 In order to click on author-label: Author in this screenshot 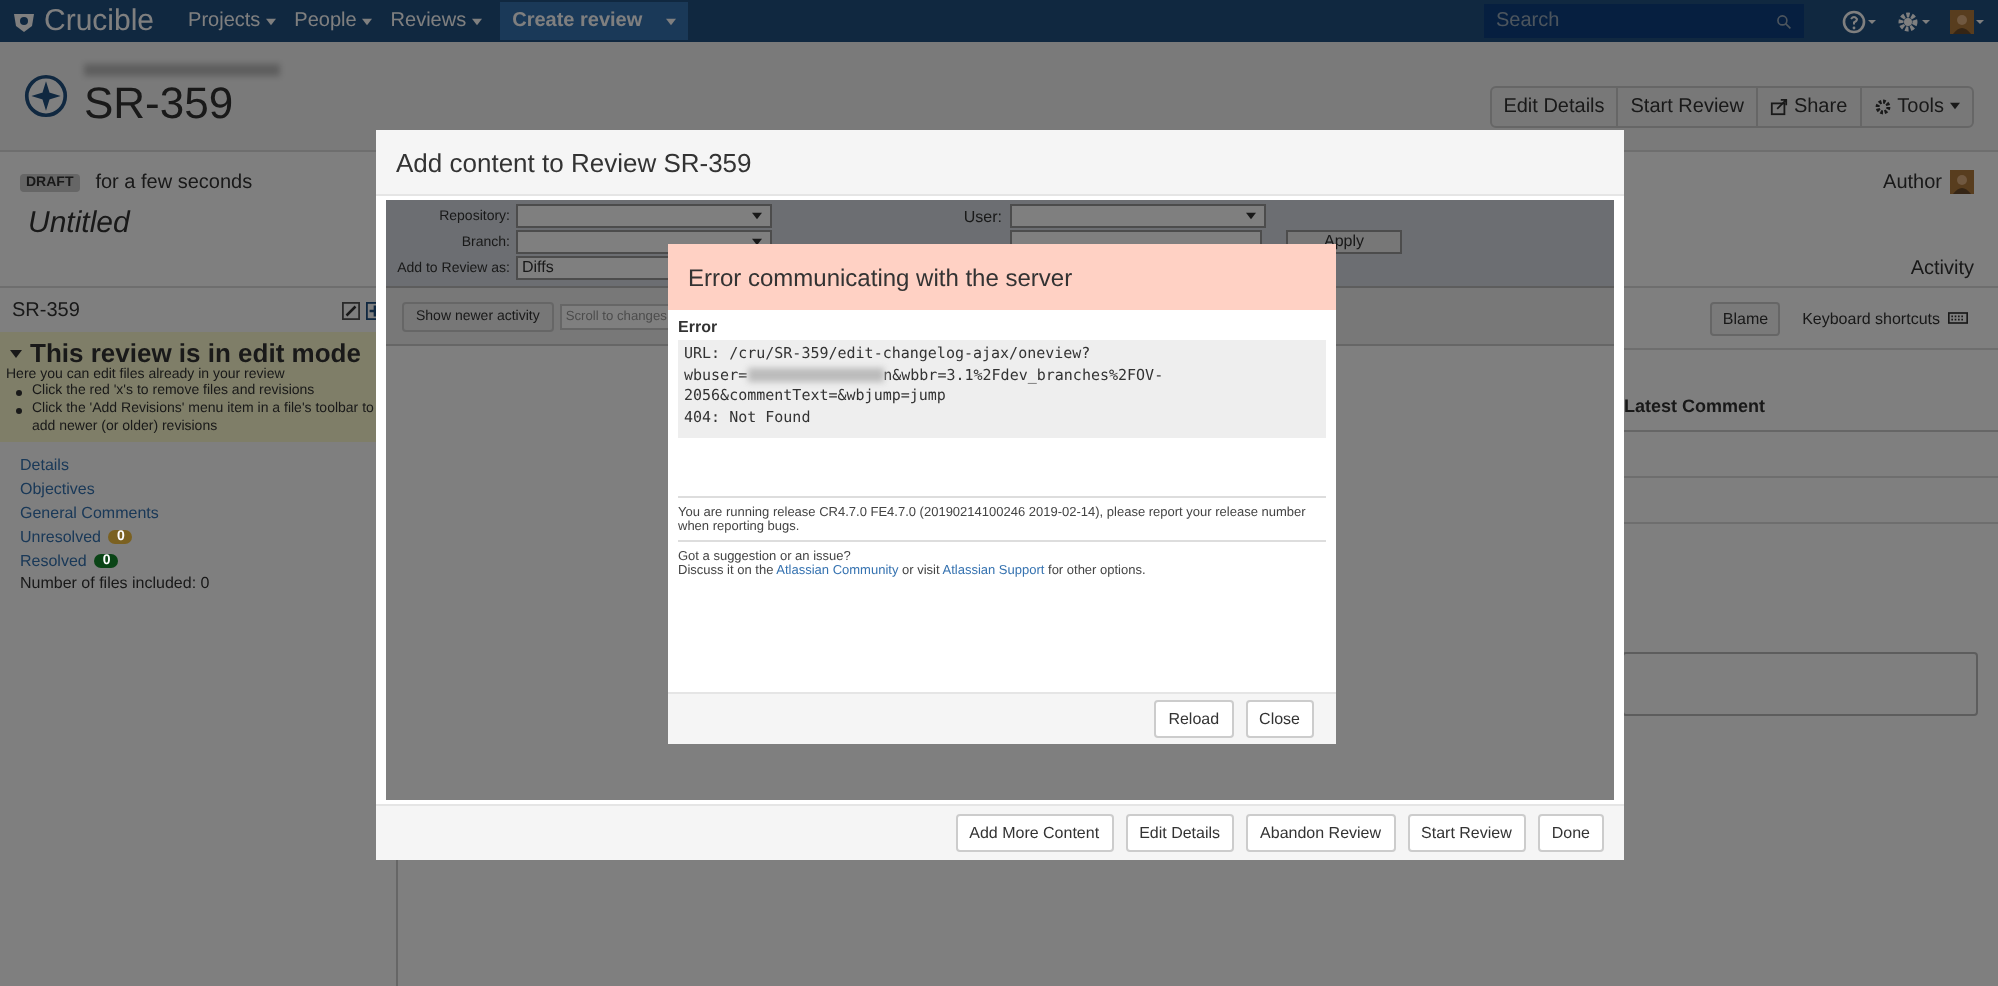, I will do `click(1912, 182)`.